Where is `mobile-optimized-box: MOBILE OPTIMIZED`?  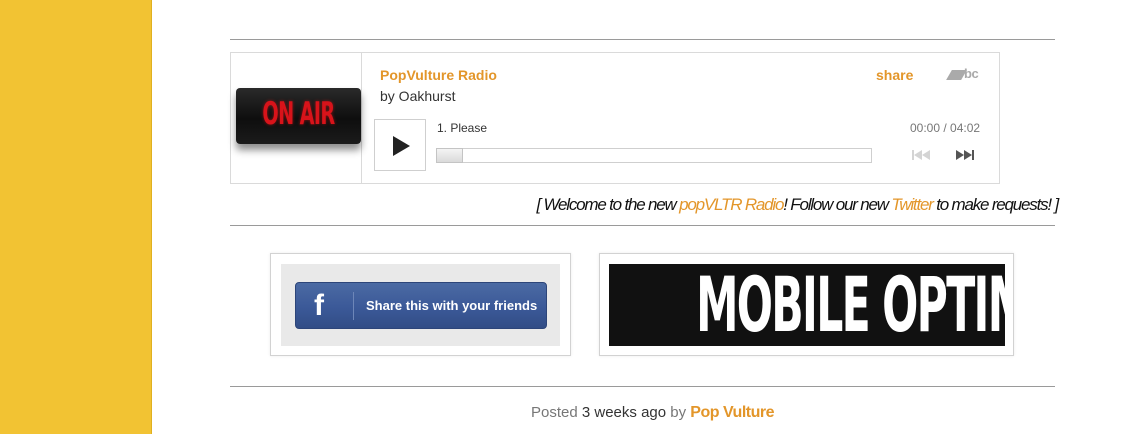
mobile-optimized-box: MOBILE OPTIMIZED is located at coordinates (806, 304).